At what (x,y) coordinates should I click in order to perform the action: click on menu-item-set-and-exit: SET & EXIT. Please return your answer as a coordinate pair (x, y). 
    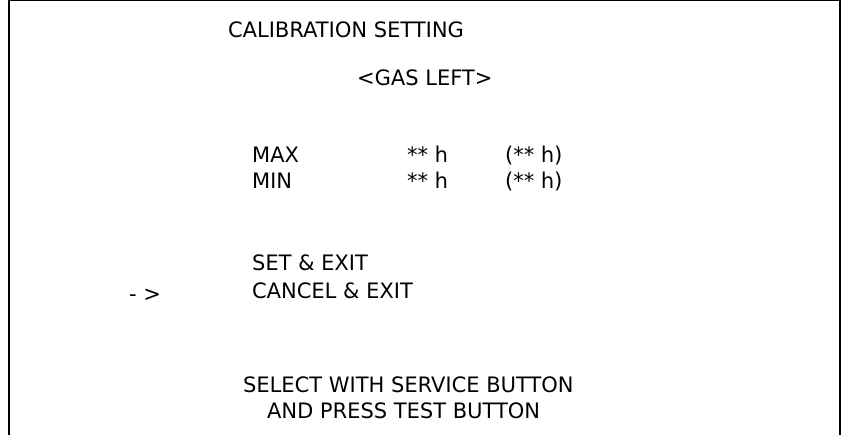
    Looking at the image, I should click on (310, 263).